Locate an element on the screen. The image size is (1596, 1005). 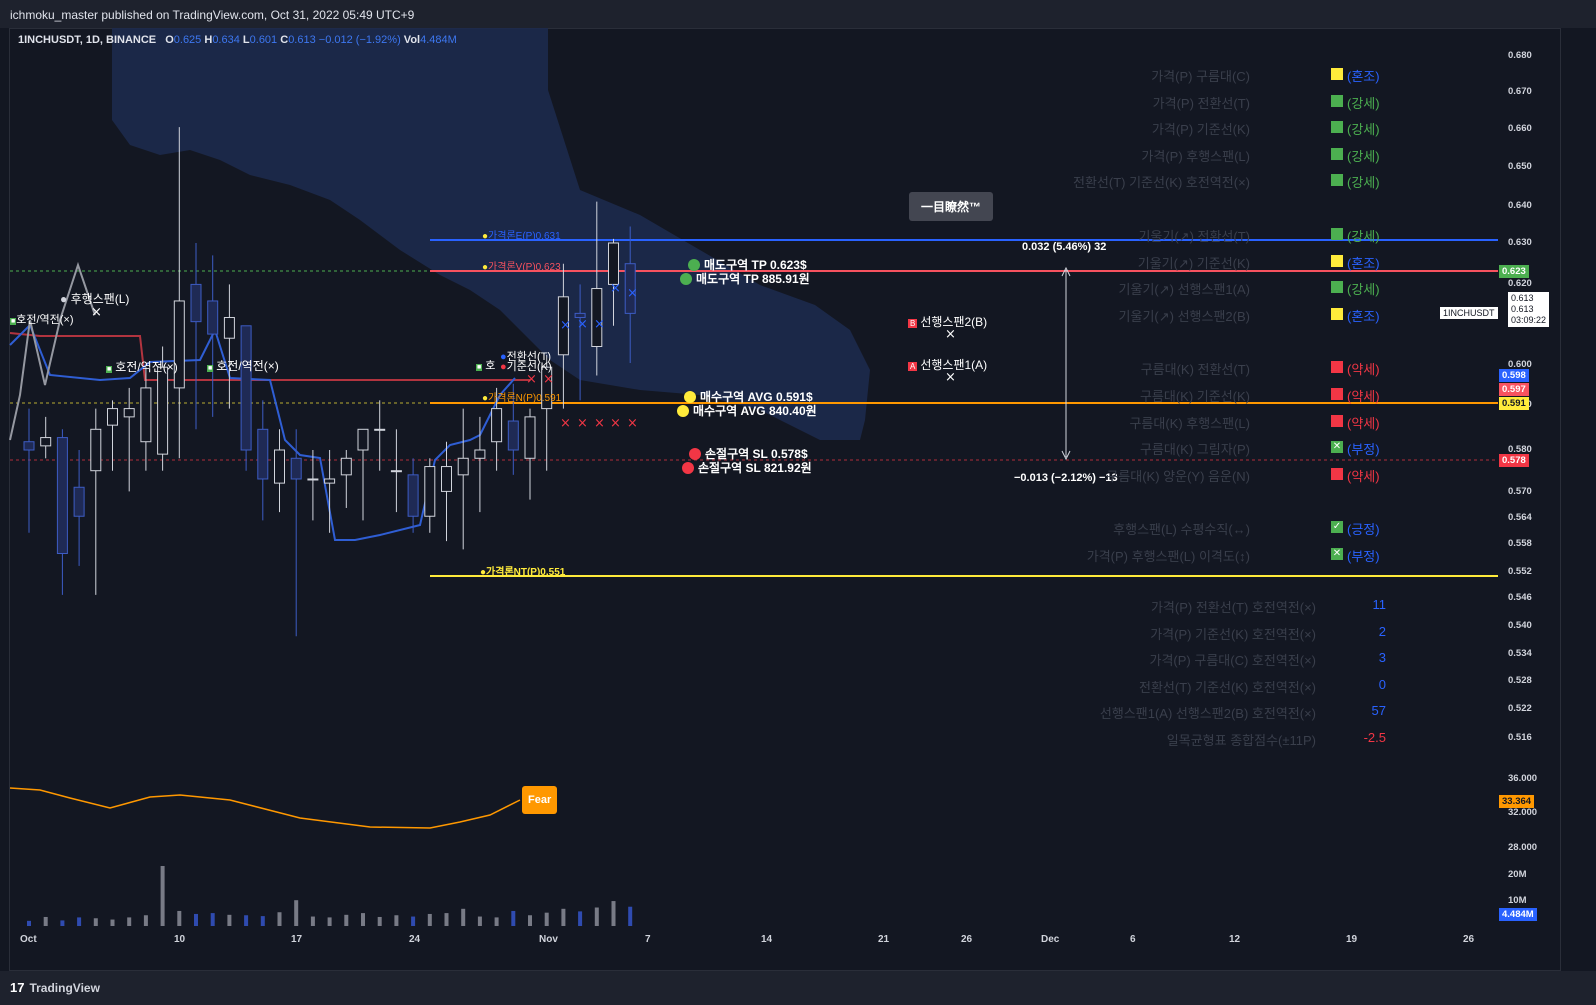
close-key: C is located at coordinates (284, 40).